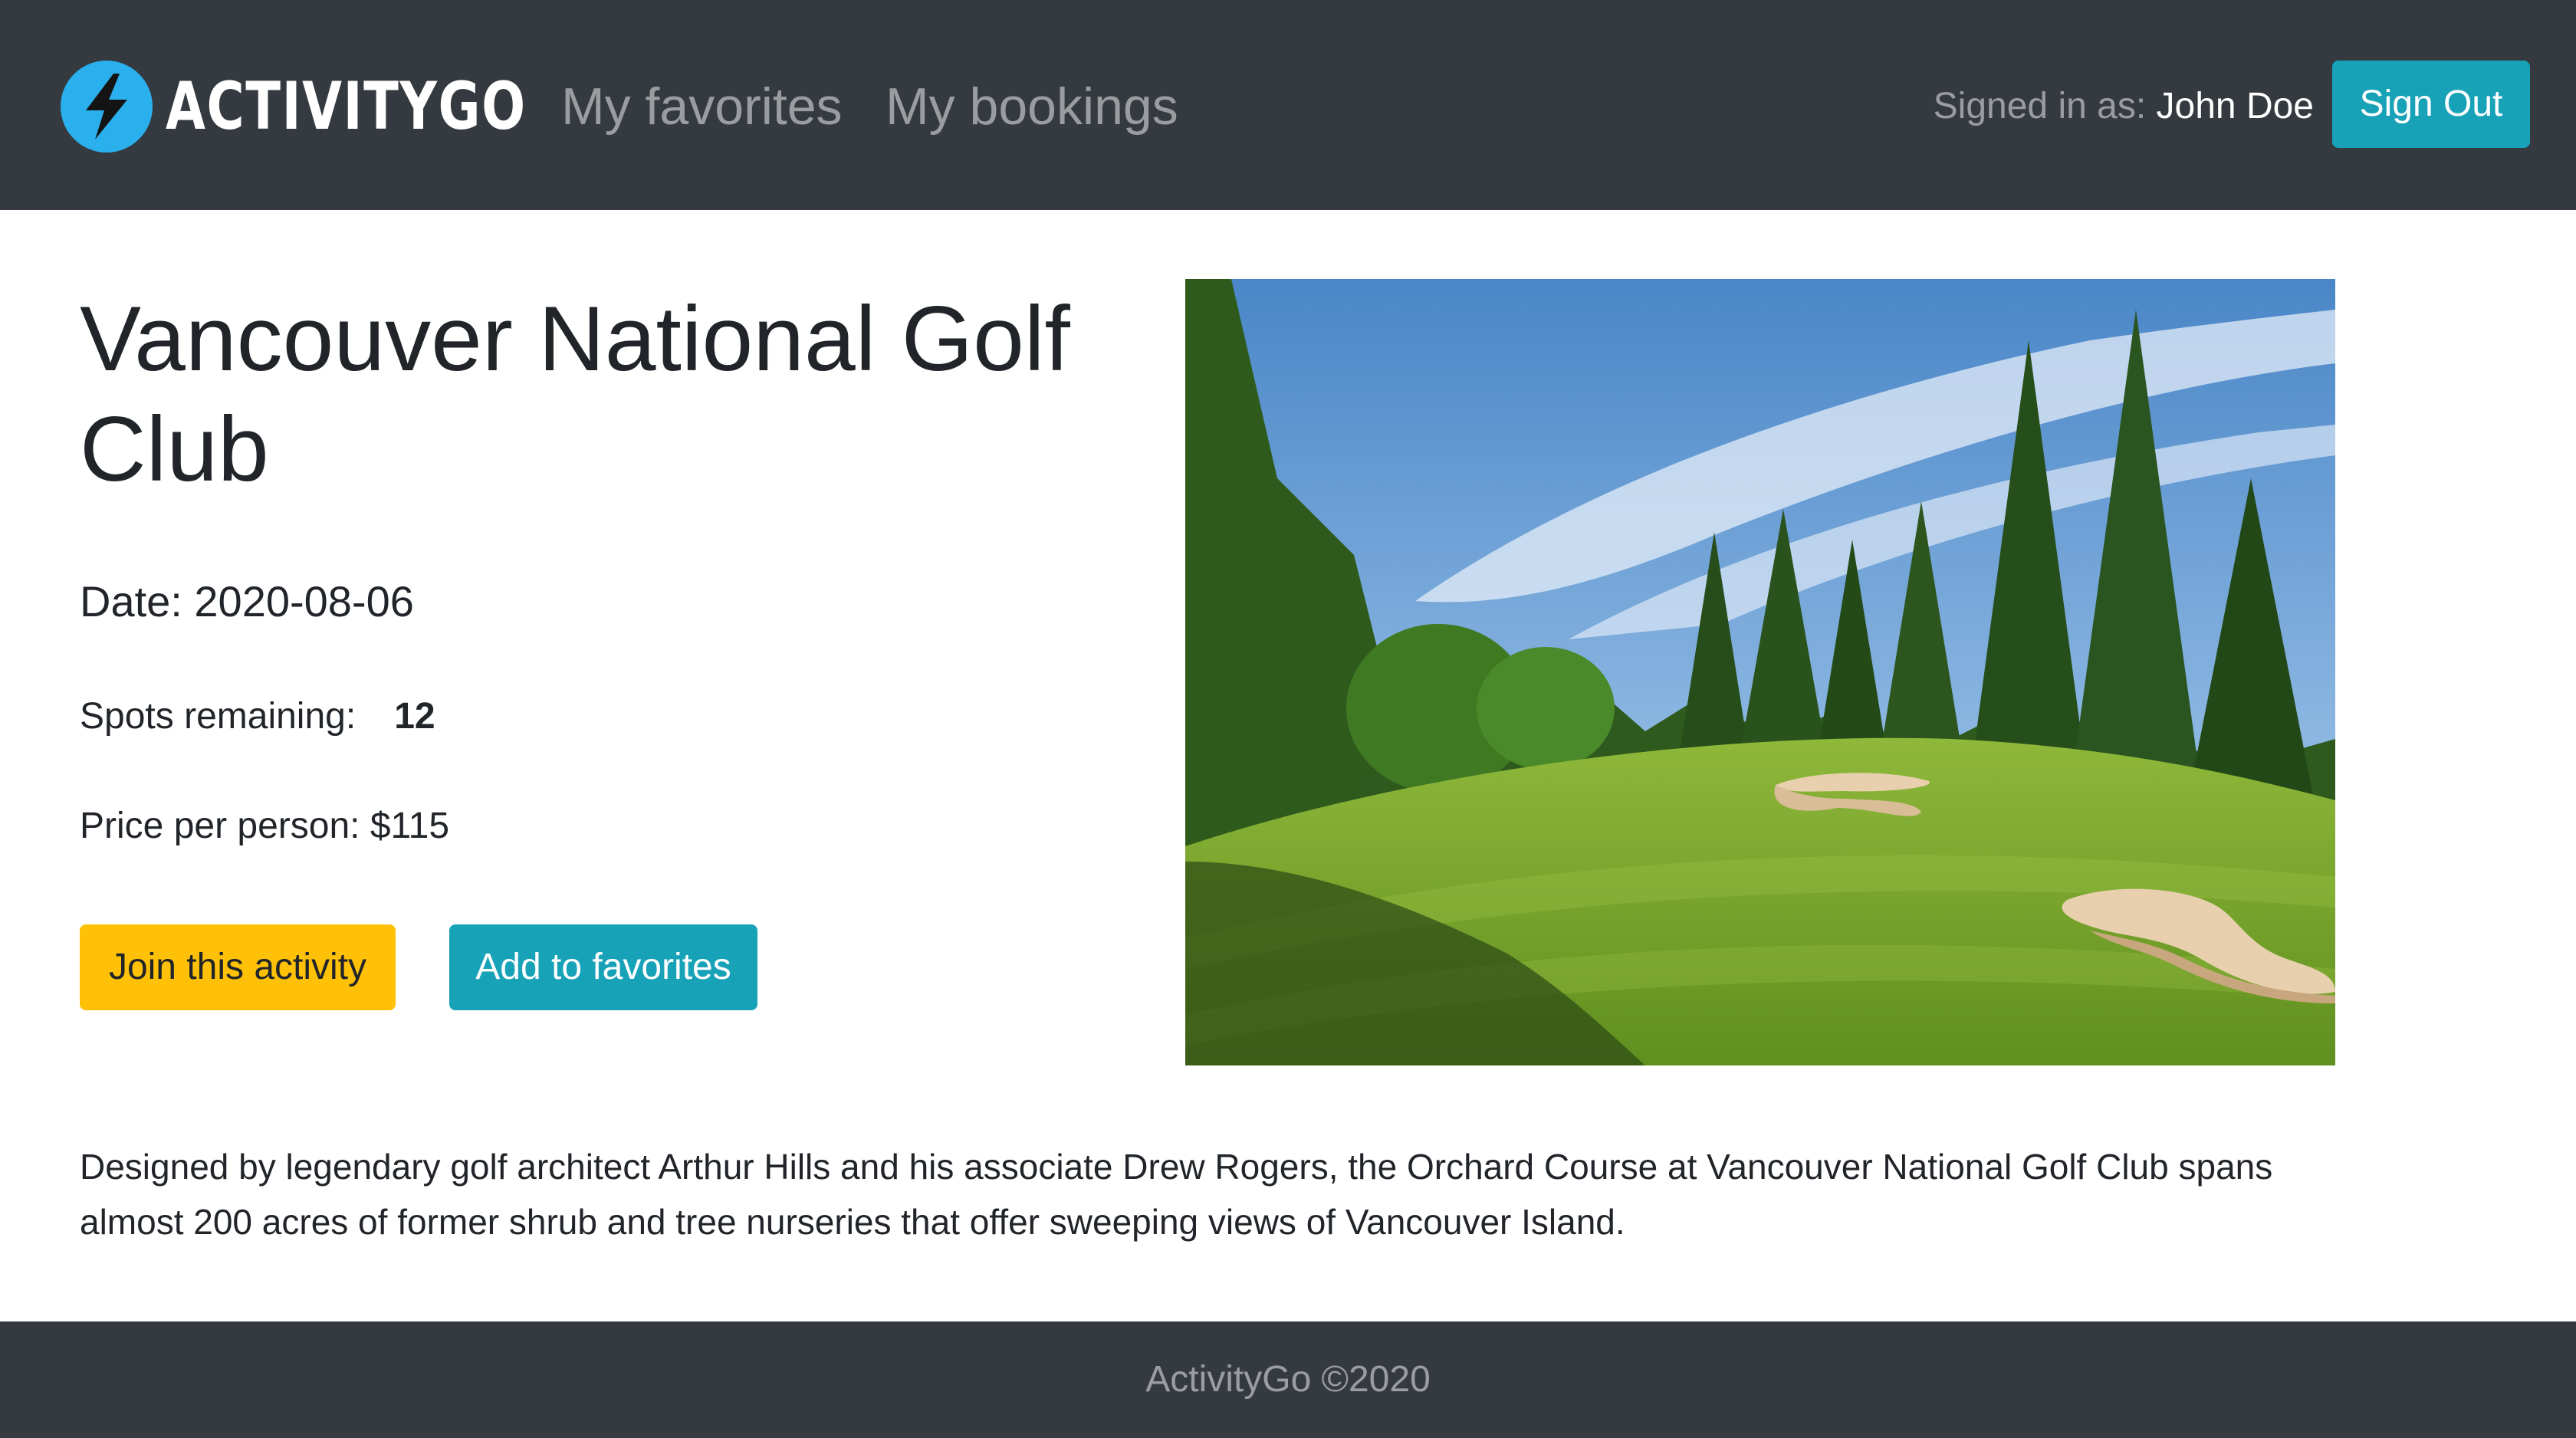 The height and width of the screenshot is (1438, 2576). What do you see at coordinates (2040, 106) in the screenshot?
I see `signed-in-label: Signed in as:` at bounding box center [2040, 106].